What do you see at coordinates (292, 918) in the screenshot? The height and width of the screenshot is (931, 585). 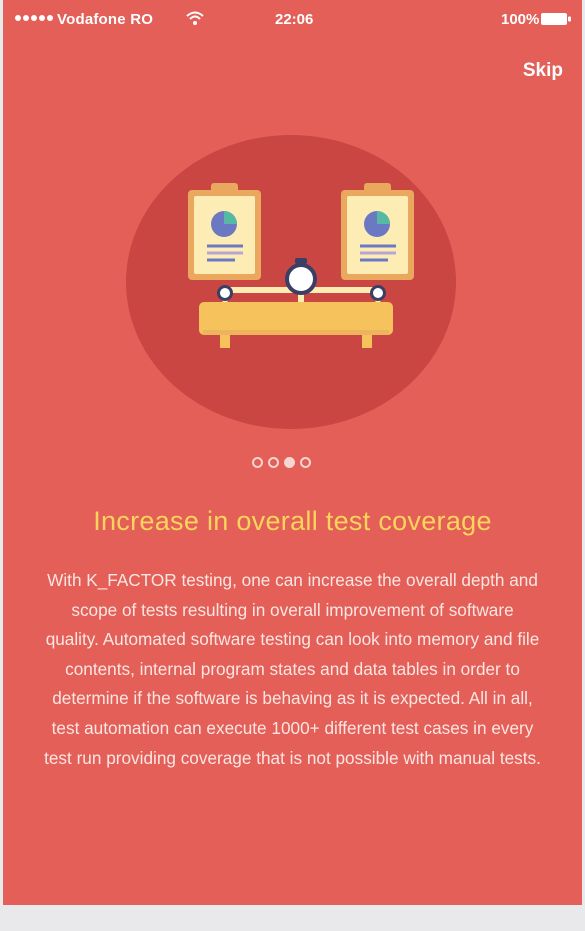 I see `bottom-bar` at bounding box center [292, 918].